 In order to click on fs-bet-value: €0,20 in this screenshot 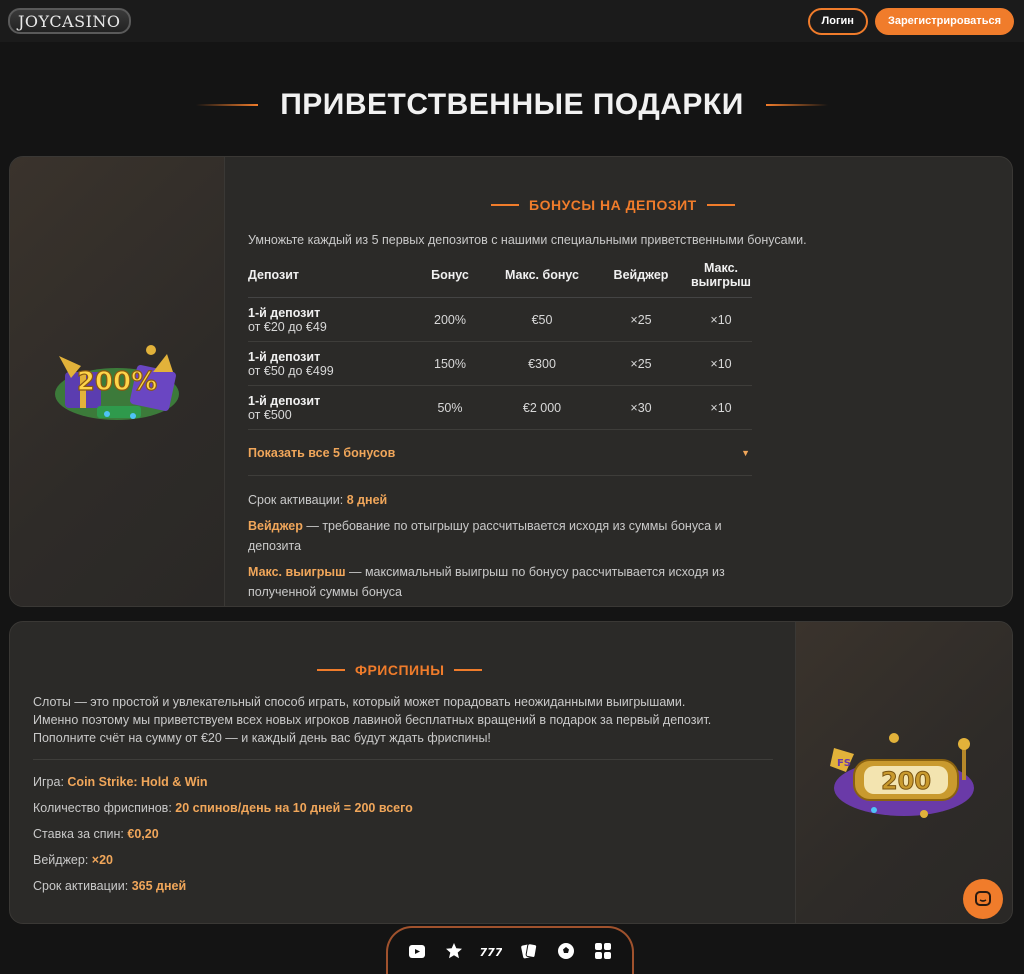, I will do `click(143, 834)`.